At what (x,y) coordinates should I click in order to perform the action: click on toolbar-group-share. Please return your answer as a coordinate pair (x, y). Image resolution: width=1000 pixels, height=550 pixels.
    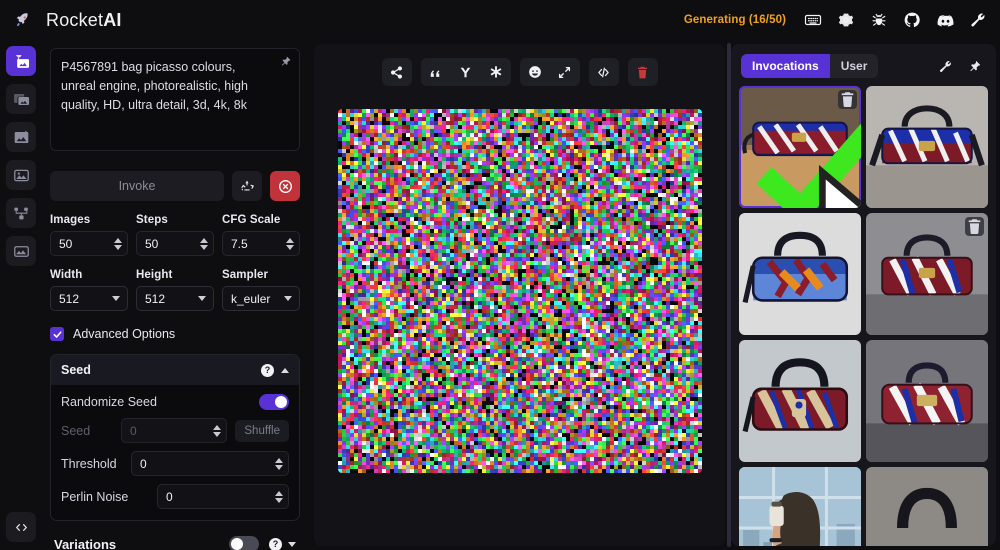
    Looking at the image, I should click on (396, 72).